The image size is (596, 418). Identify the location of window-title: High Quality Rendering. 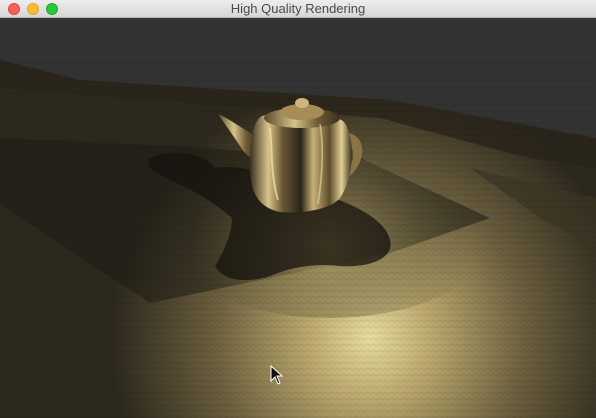
(298, 8).